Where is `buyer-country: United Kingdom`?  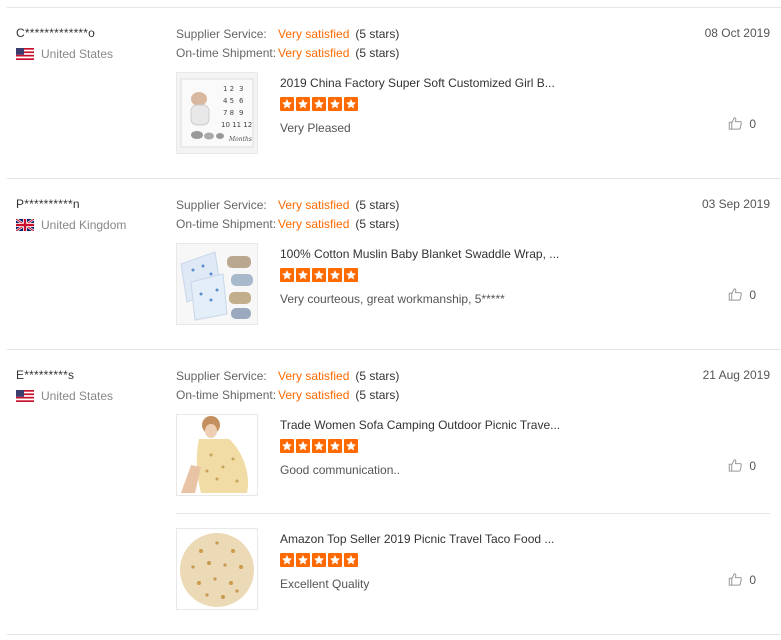 buyer-country: United Kingdom is located at coordinates (71, 225).